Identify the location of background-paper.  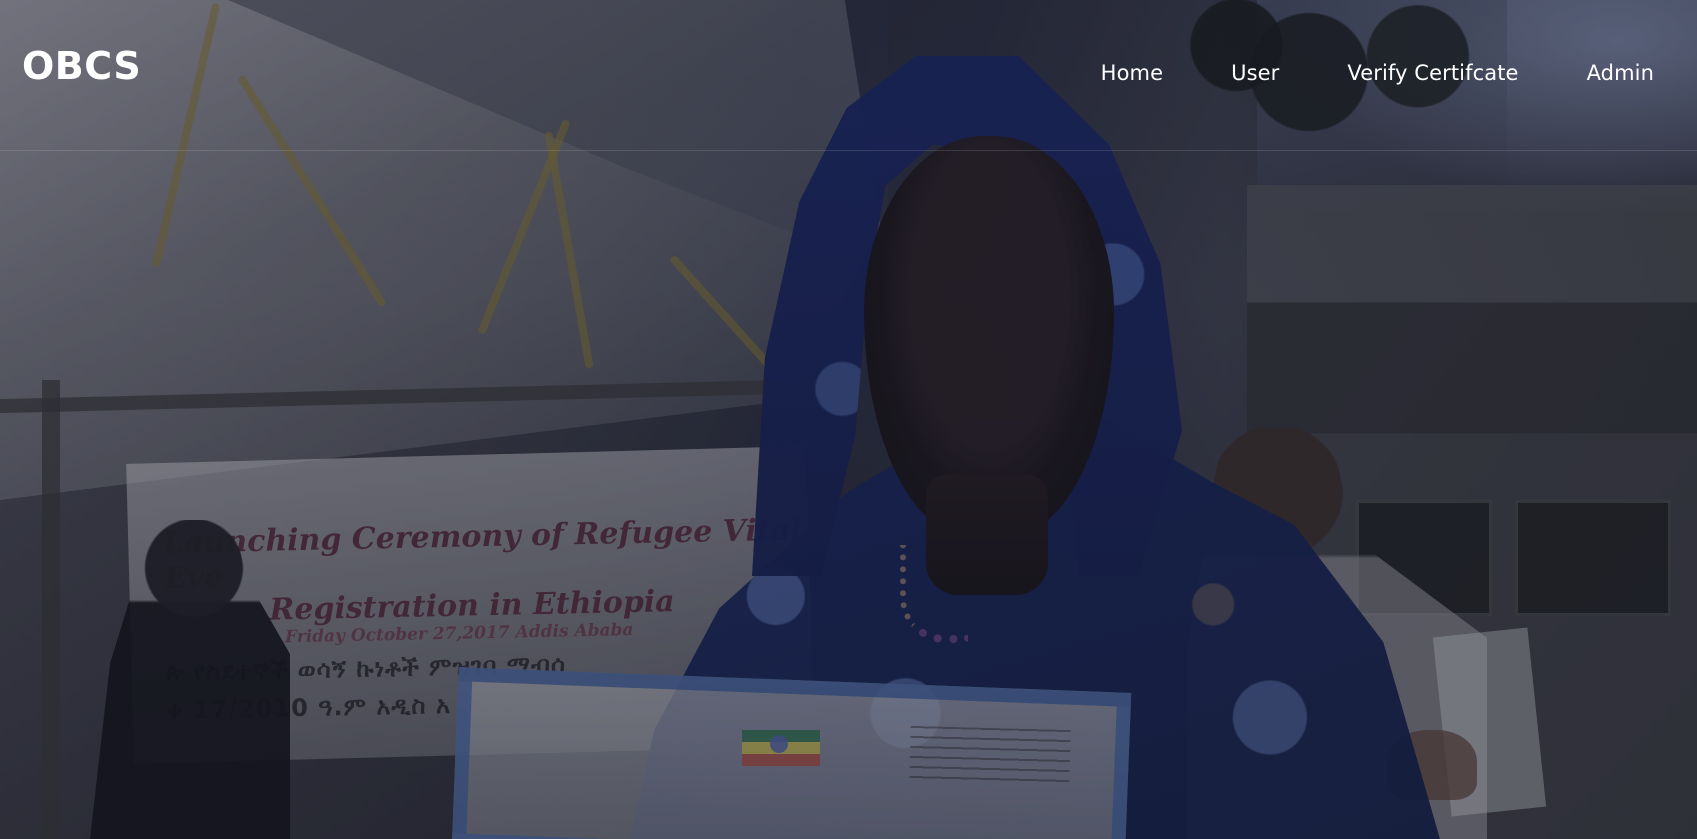
(1489, 722).